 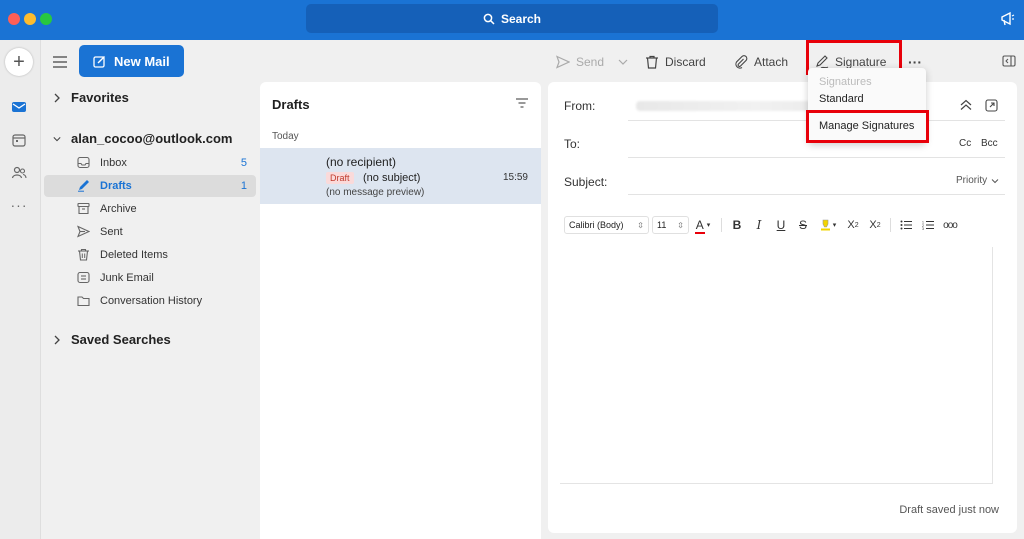 What do you see at coordinates (142, 61) in the screenshot?
I see `new-mail-label: New Mail` at bounding box center [142, 61].